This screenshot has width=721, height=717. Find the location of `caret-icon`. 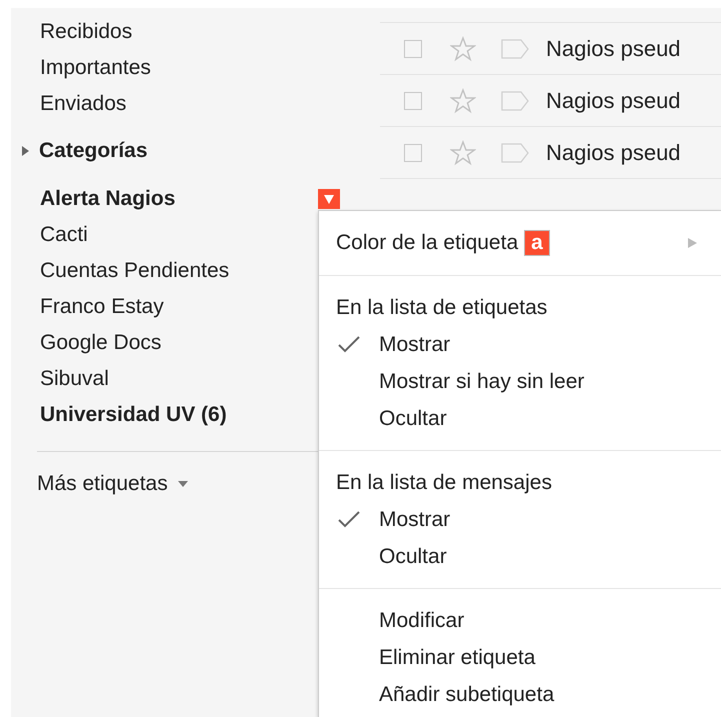

caret-icon is located at coordinates (329, 199).